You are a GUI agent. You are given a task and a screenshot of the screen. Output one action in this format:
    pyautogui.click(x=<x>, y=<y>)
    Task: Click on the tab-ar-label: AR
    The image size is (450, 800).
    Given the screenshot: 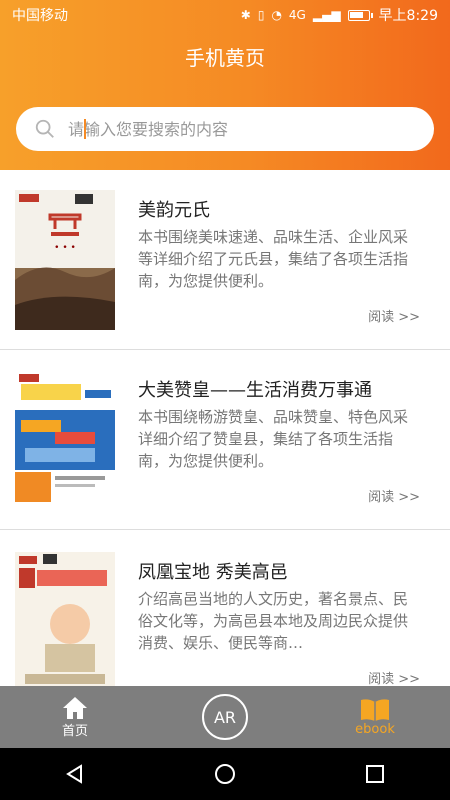 What is the action you would take?
    pyautogui.click(x=225, y=717)
    